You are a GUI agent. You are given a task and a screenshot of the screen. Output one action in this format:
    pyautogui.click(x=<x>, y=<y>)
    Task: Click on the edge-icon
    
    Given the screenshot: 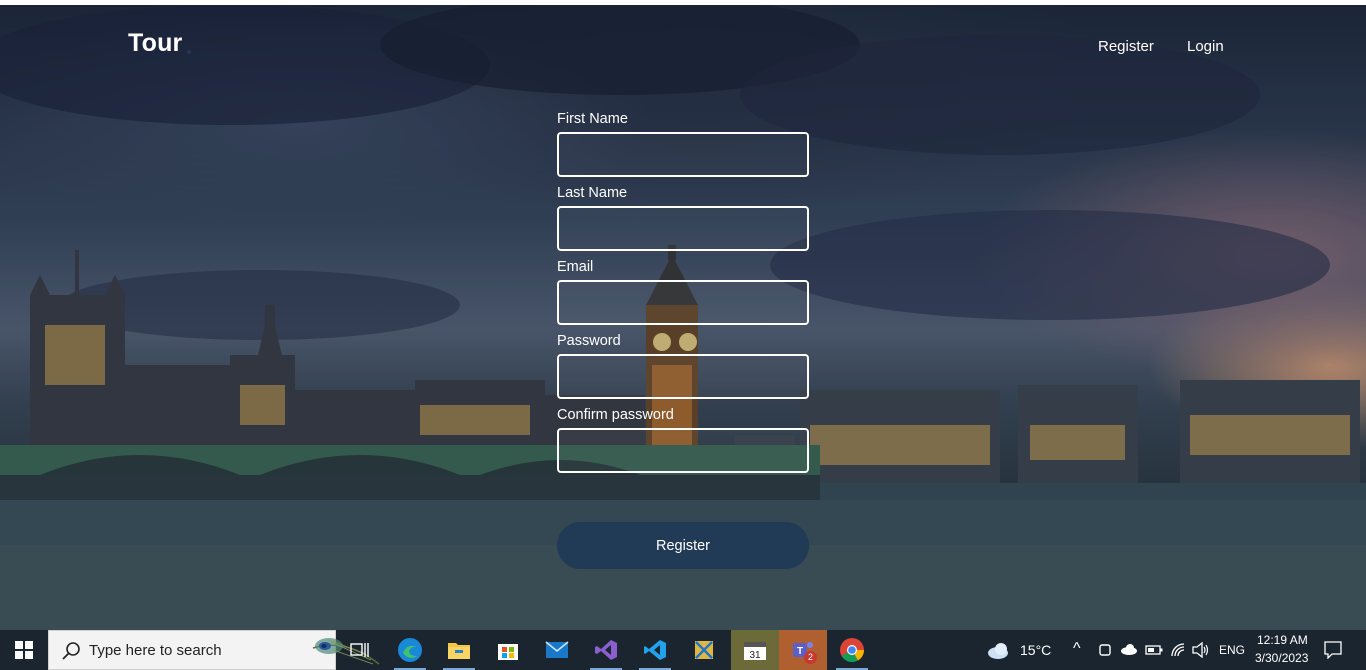 What is the action you would take?
    pyautogui.click(x=410, y=650)
    